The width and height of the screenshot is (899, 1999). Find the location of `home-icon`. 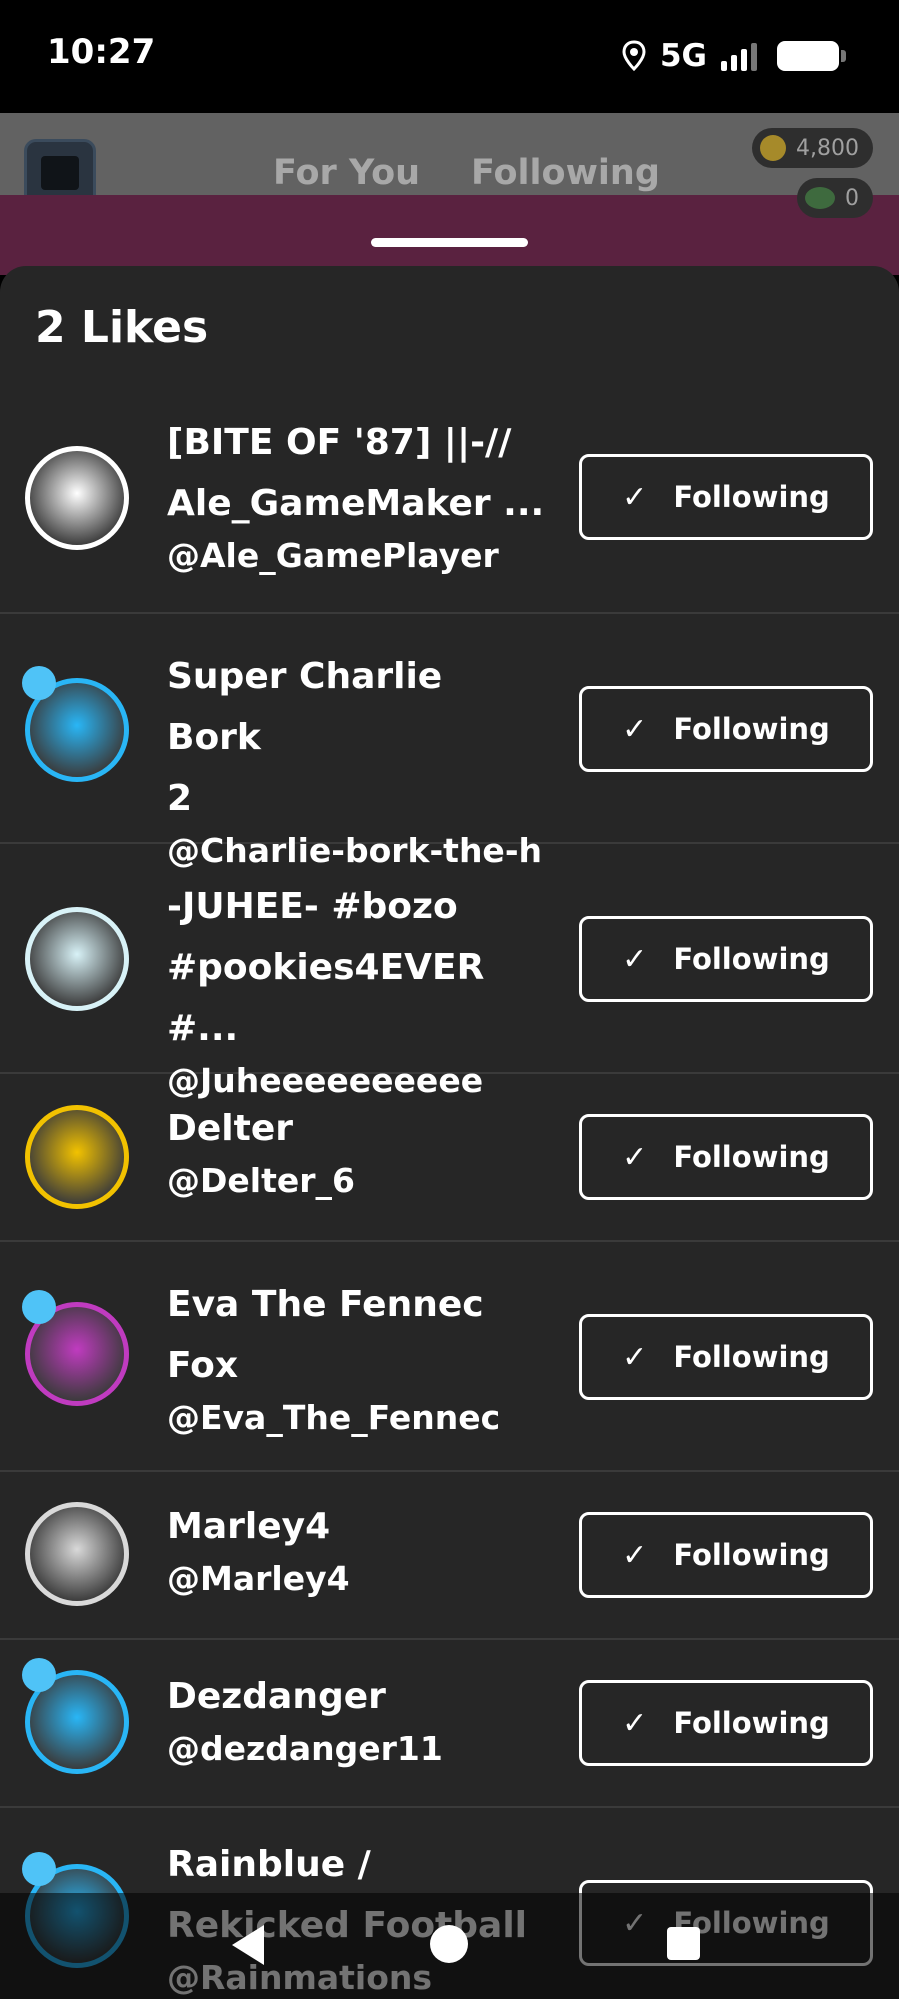

home-icon is located at coordinates (449, 1944).